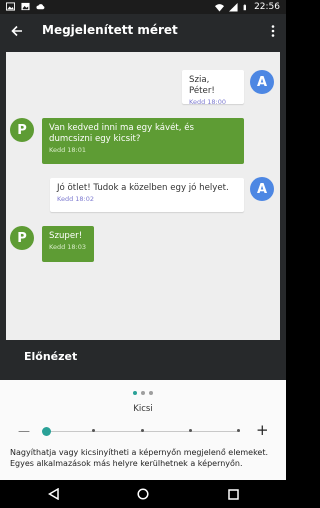  I want to click on home-circle-icon, so click(143, 494).